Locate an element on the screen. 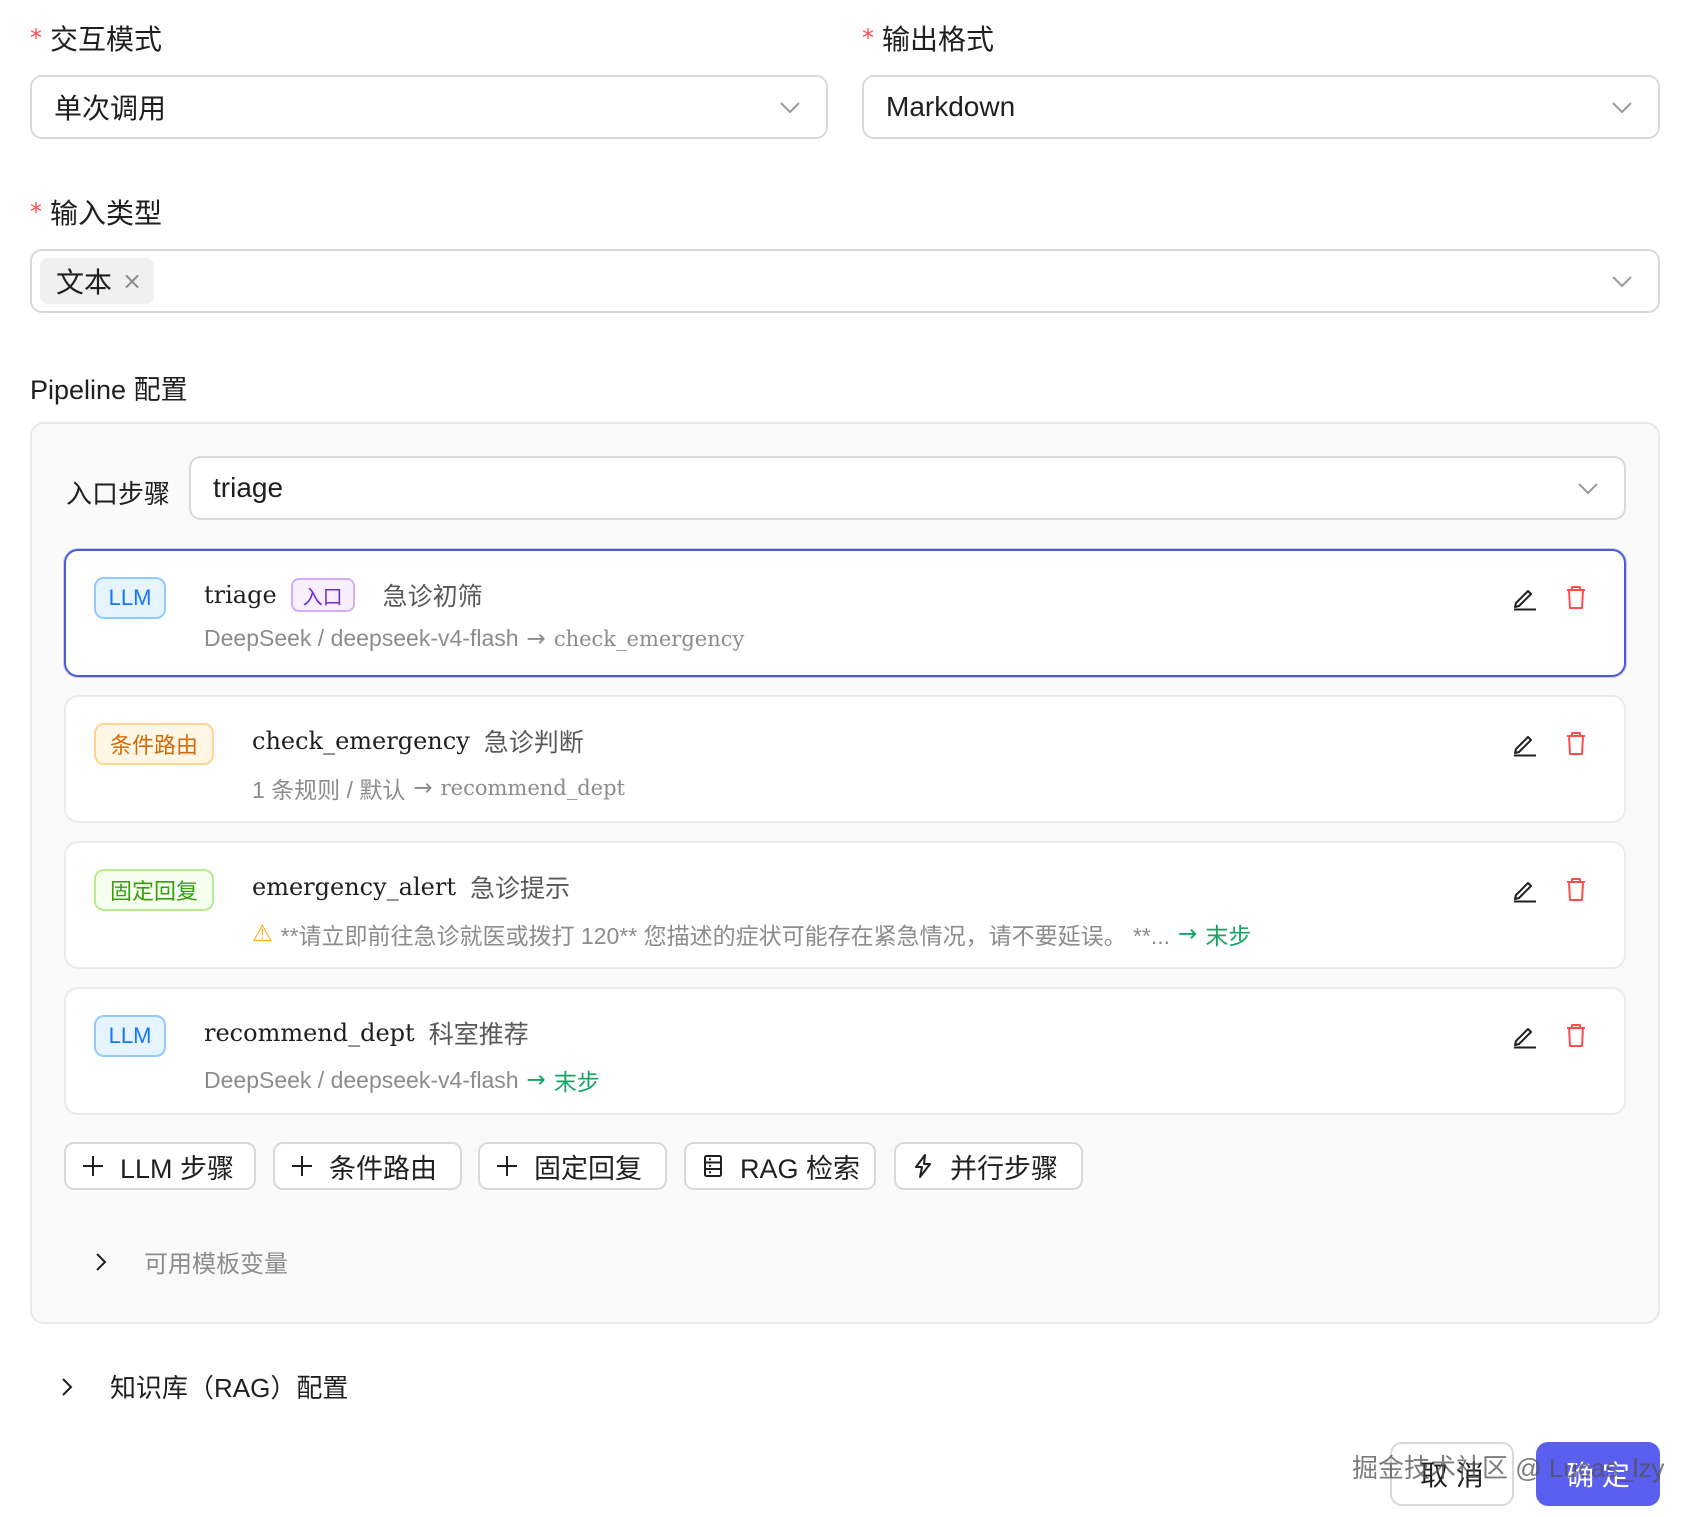 The width and height of the screenshot is (1684, 1517). step-header: triage 入口 急诊初筛 is located at coordinates (343, 595).